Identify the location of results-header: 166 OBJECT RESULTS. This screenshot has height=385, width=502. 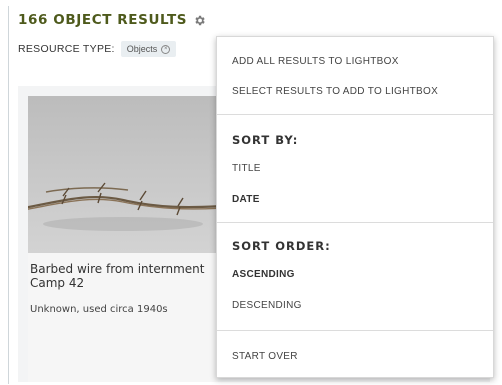
(112, 20).